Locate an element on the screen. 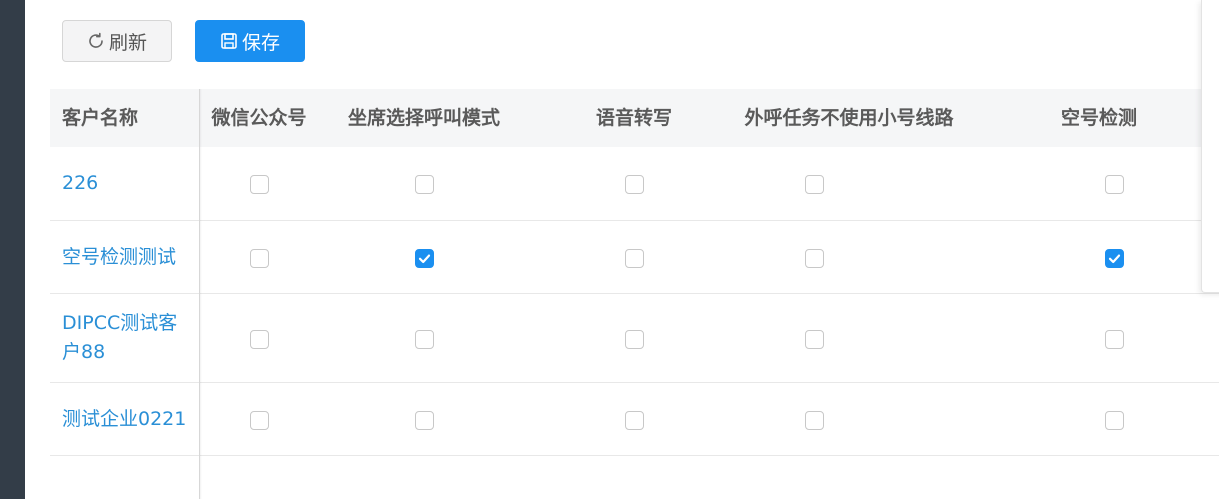 This screenshot has height=499, width=1219. table-row: 226 is located at coordinates (634, 184).